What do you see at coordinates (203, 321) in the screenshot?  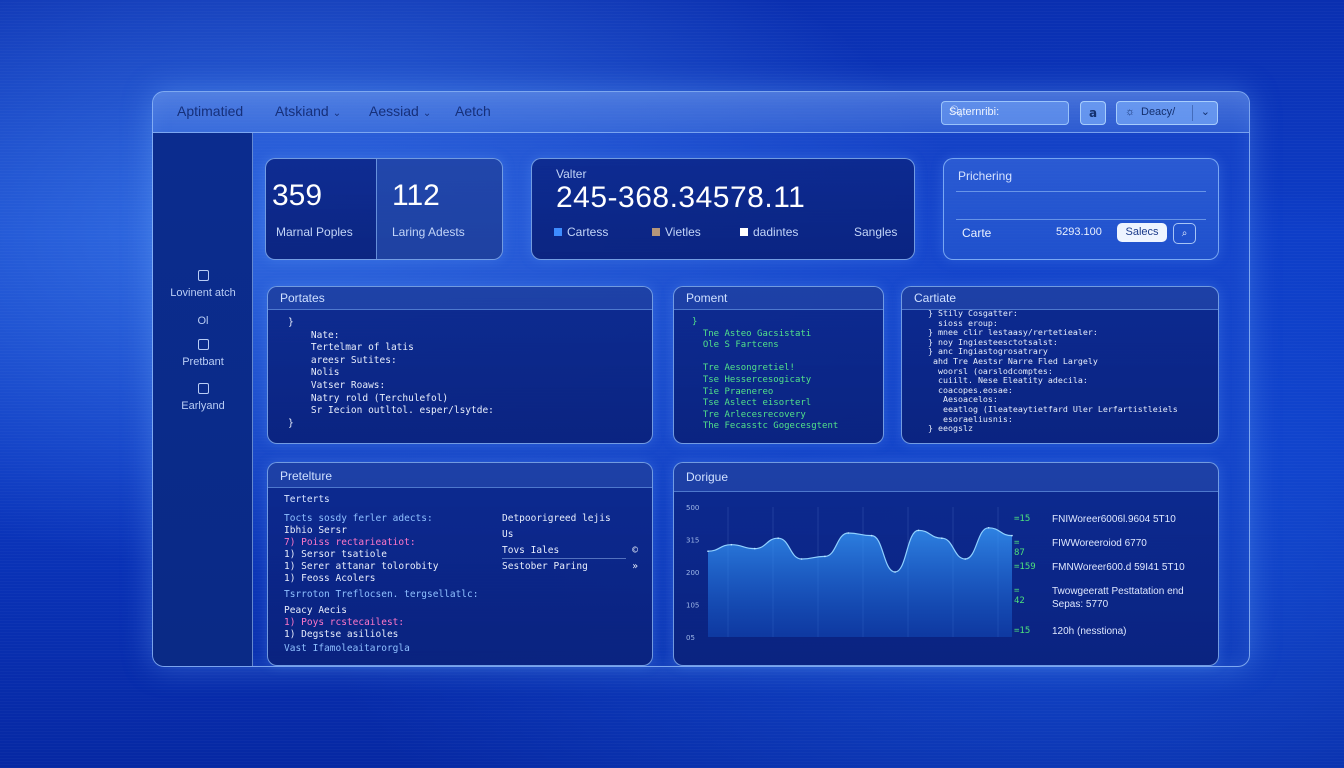 I see `sidebar-item-document: Ol` at bounding box center [203, 321].